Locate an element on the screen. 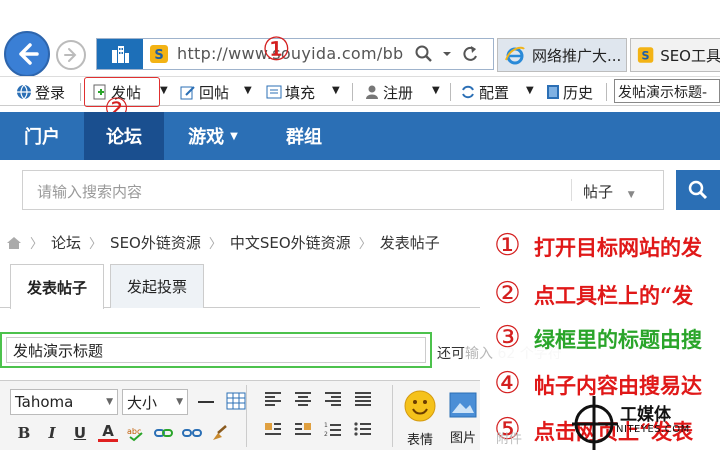  book-icon is located at coordinates (553, 92).